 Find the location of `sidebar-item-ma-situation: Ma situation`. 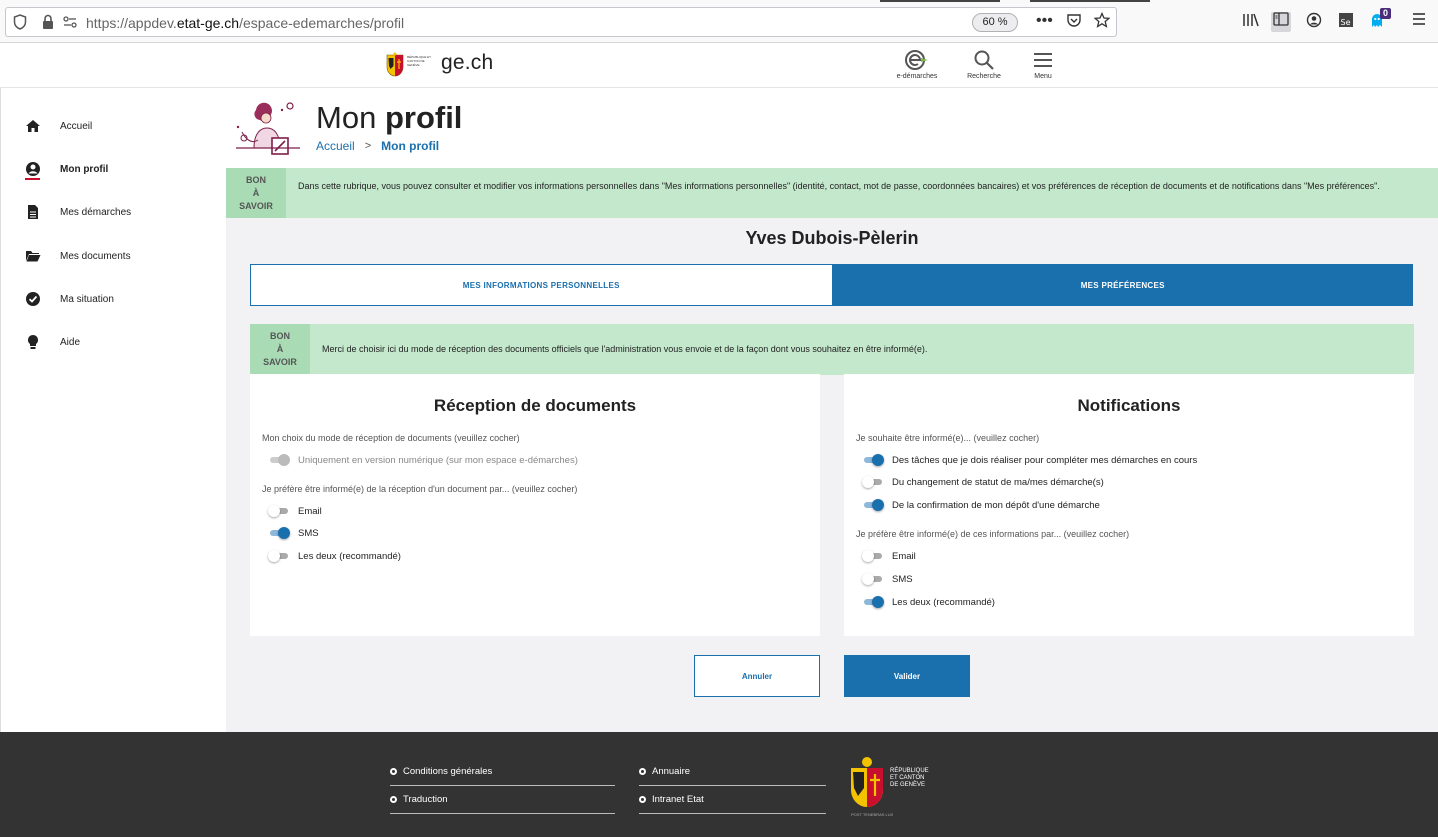

sidebar-item-ma-situation: Ma situation is located at coordinates (120, 299).